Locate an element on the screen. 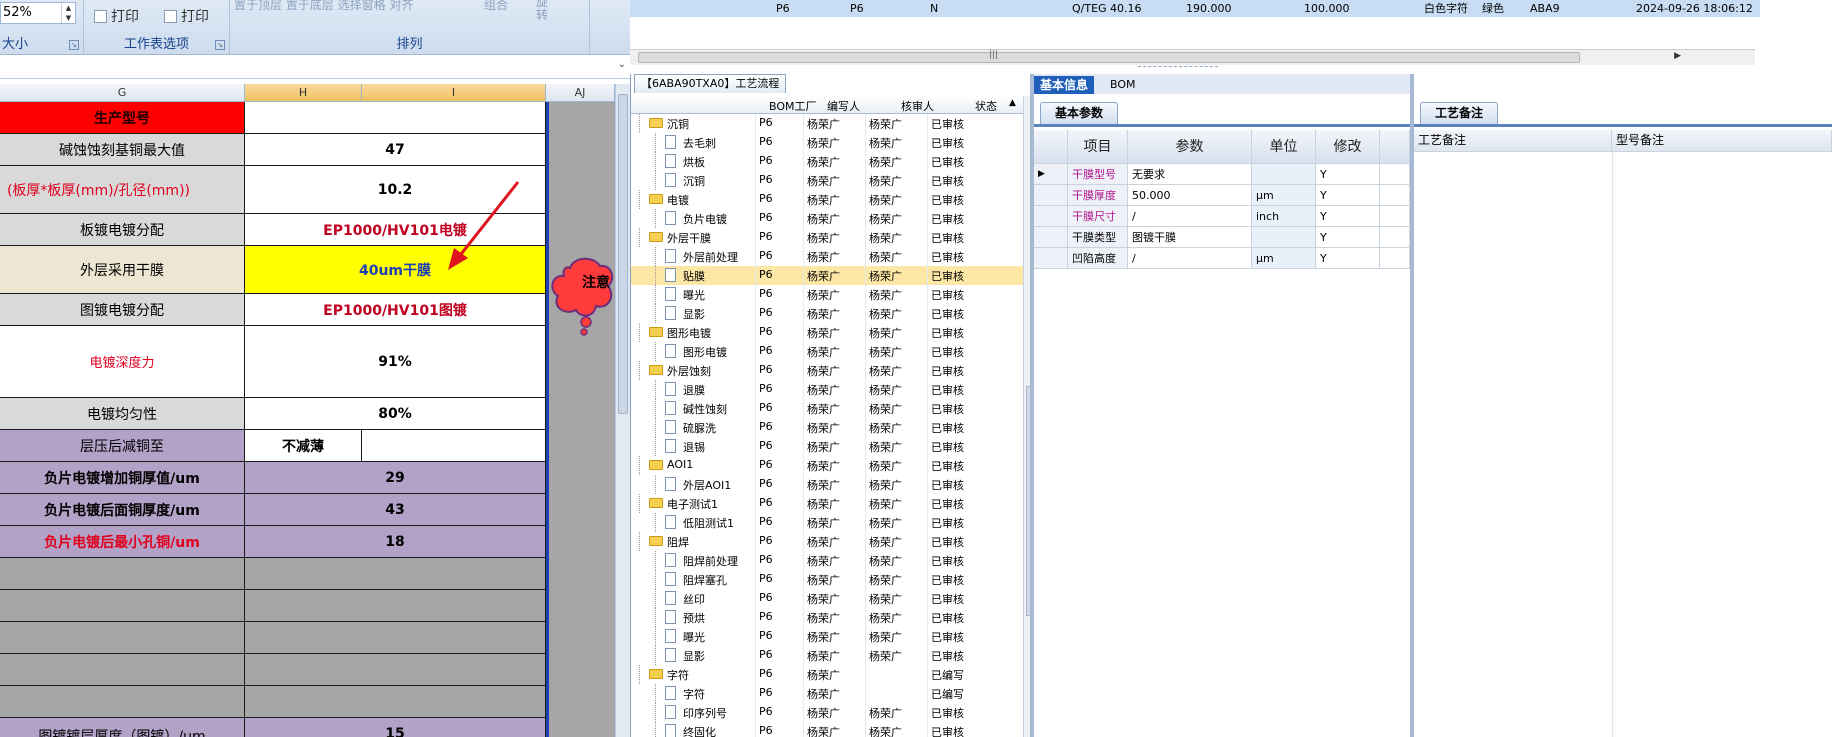  header-process-note: 工艺备注 is located at coordinates (1513, 141).